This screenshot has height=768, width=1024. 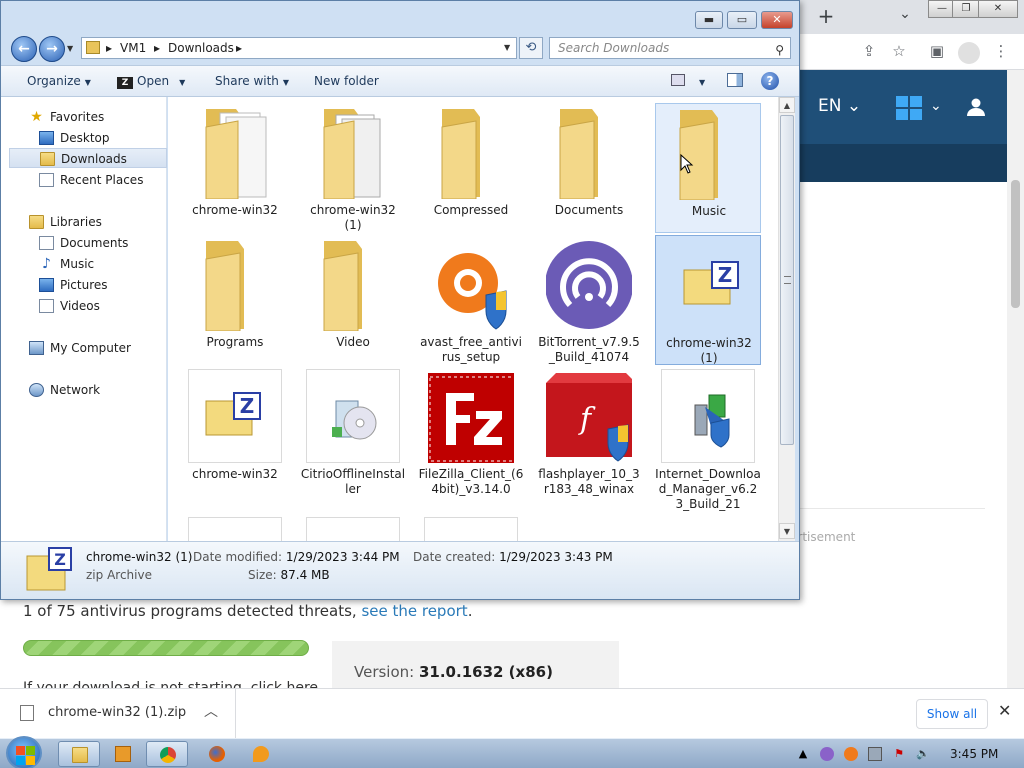 I want to click on nav-recent-places: Recent Places, so click(x=84, y=180).